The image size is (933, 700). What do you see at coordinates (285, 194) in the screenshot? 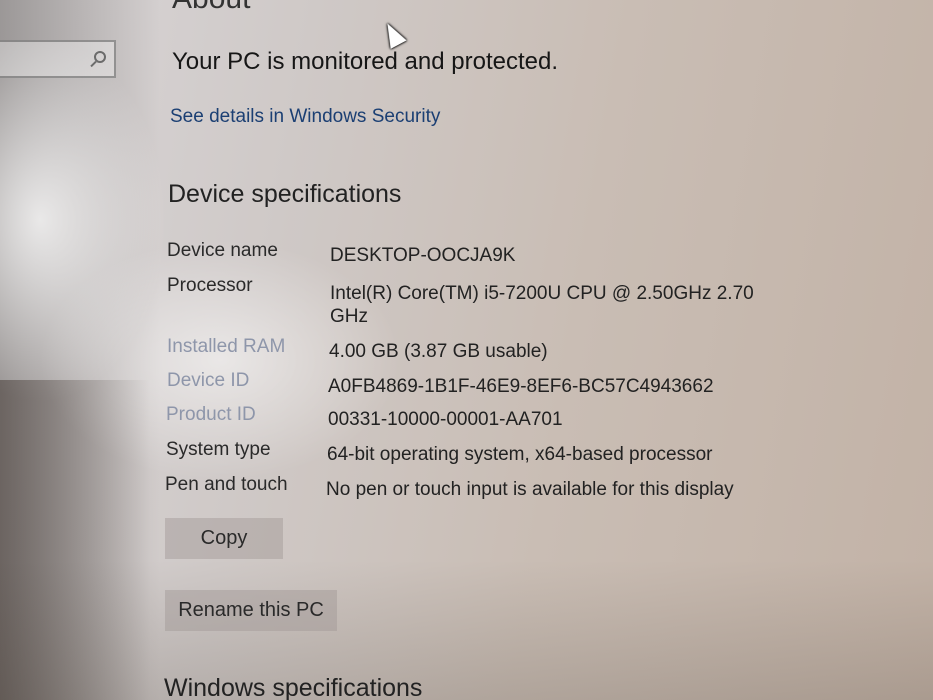
I see `device-specifications-heading: Device specifications` at bounding box center [285, 194].